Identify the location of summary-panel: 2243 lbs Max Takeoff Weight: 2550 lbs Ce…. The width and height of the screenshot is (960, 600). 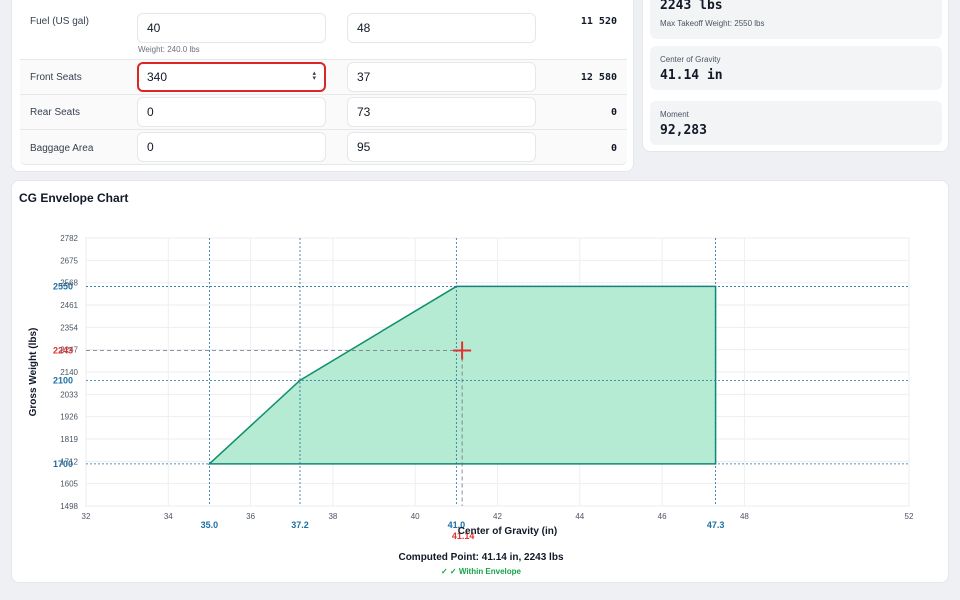
(795, 76).